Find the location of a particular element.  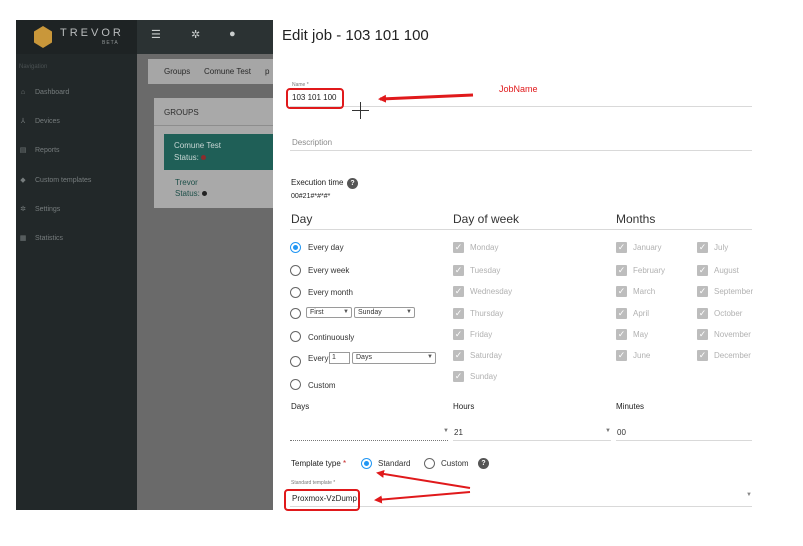

annotation-arrows is located at coordinates (424, 298).